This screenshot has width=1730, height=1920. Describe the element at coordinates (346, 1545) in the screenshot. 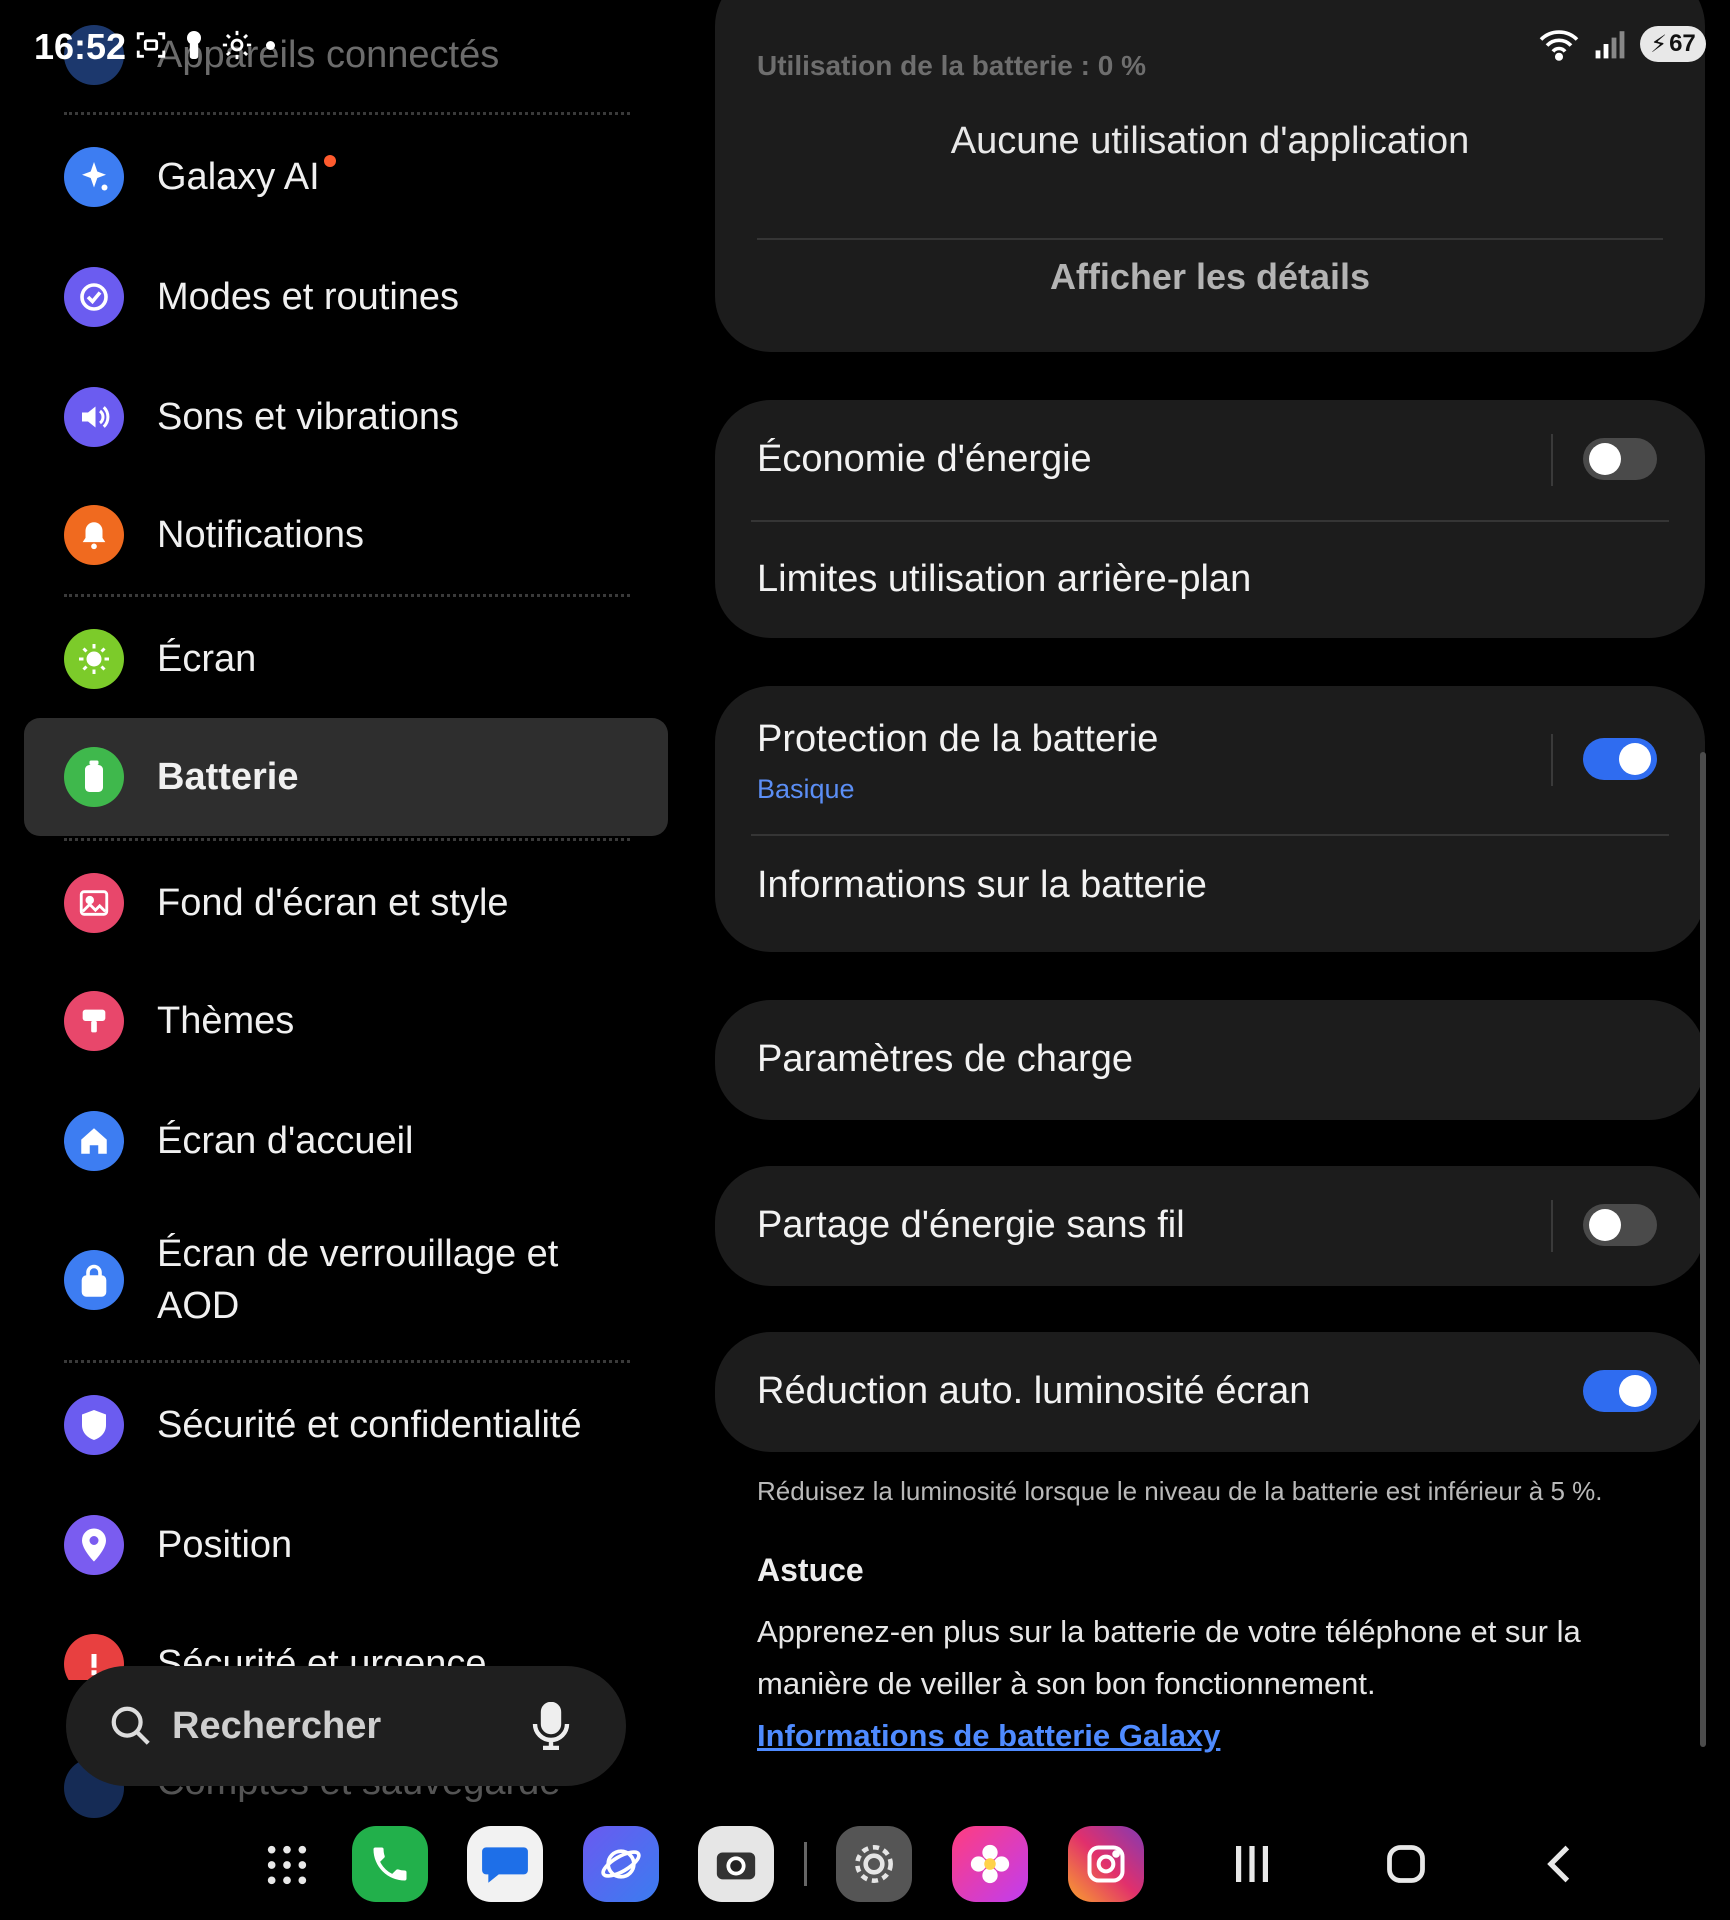

I see `sidebar-item-location: Position` at that location.